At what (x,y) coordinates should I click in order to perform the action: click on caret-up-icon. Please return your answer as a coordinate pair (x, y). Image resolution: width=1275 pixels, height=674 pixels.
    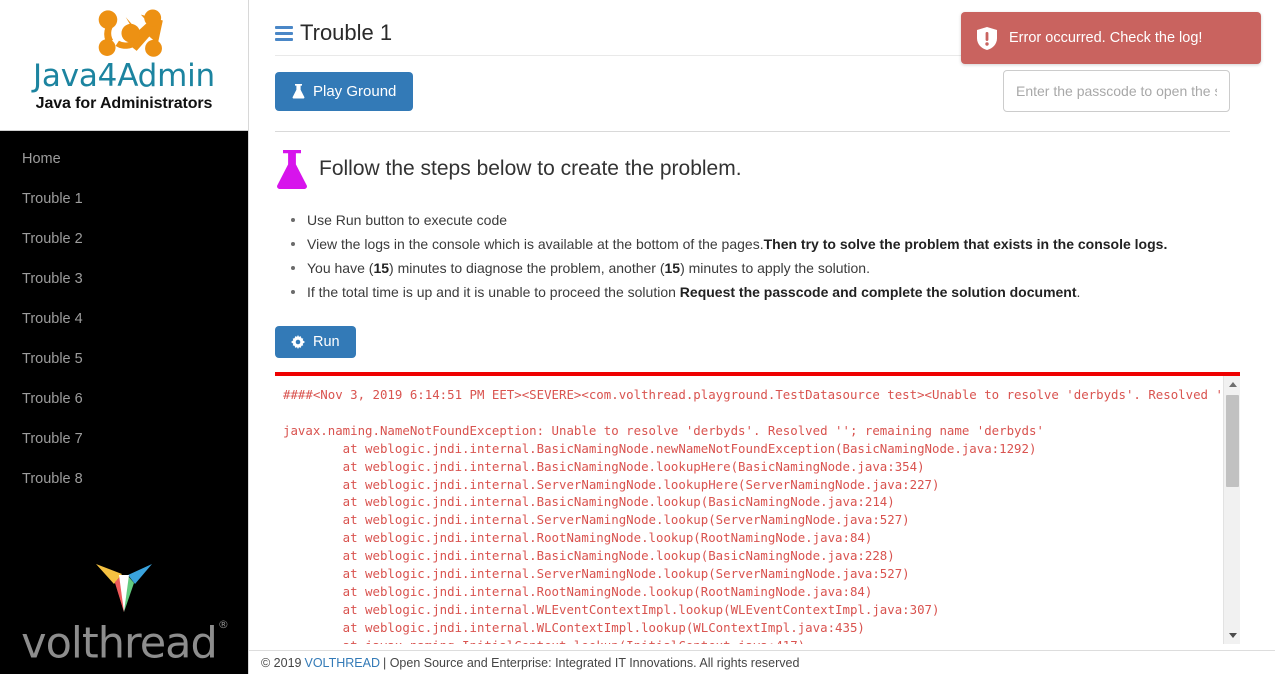
    Looking at the image, I should click on (1232, 384).